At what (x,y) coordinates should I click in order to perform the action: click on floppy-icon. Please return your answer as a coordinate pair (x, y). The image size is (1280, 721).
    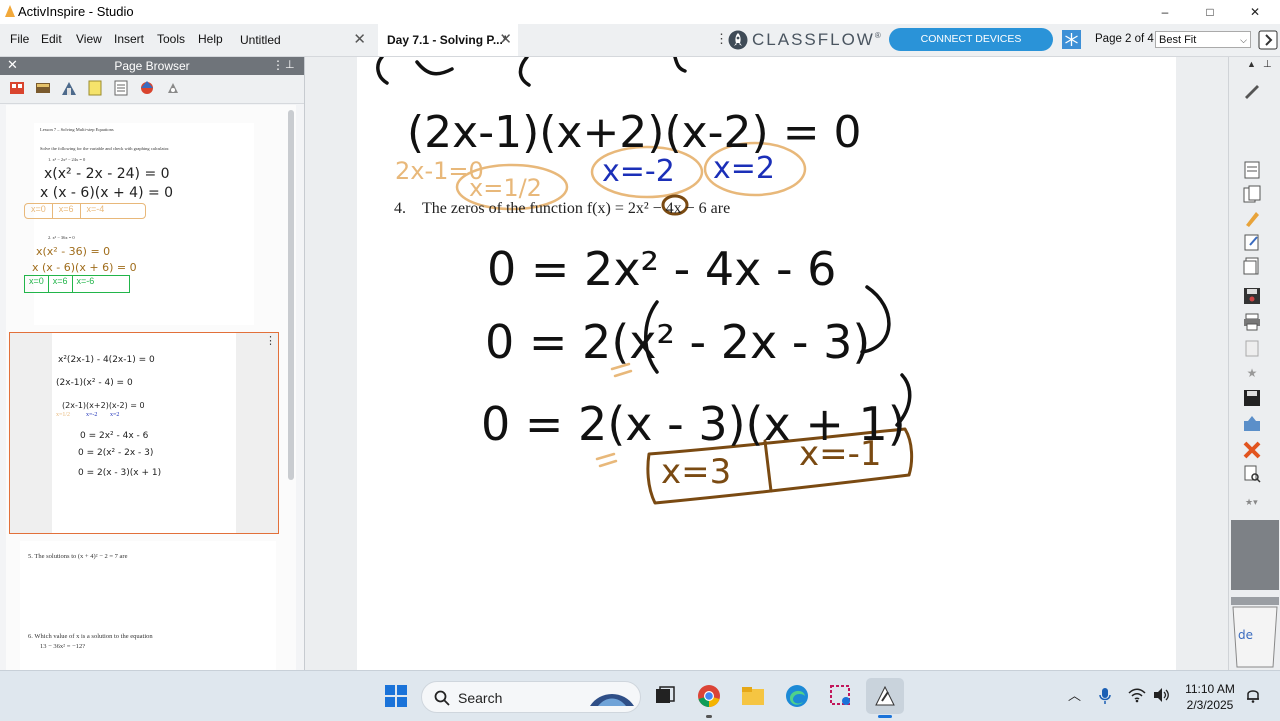
    Looking at the image, I should click on (1252, 398).